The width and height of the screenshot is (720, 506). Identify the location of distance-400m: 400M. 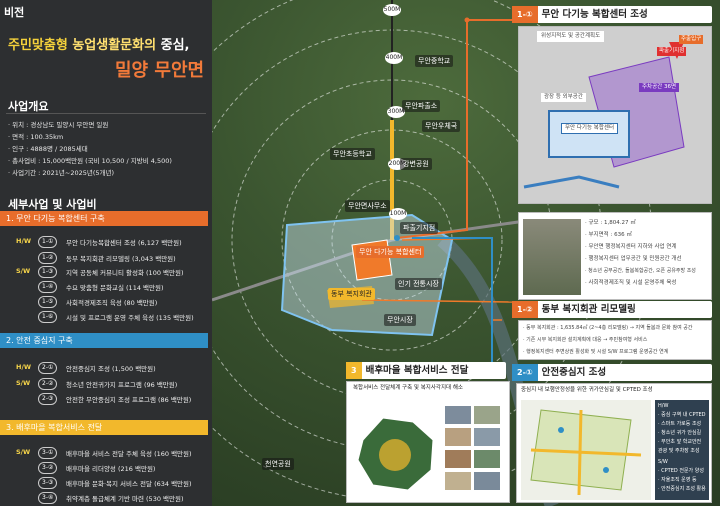
(394, 58).